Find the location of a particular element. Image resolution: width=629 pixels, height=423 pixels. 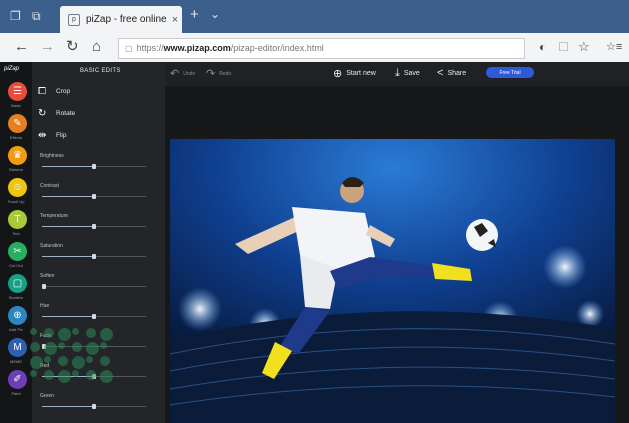

browser-tab: p piZap - free online pho × is located at coordinates (121, 19).